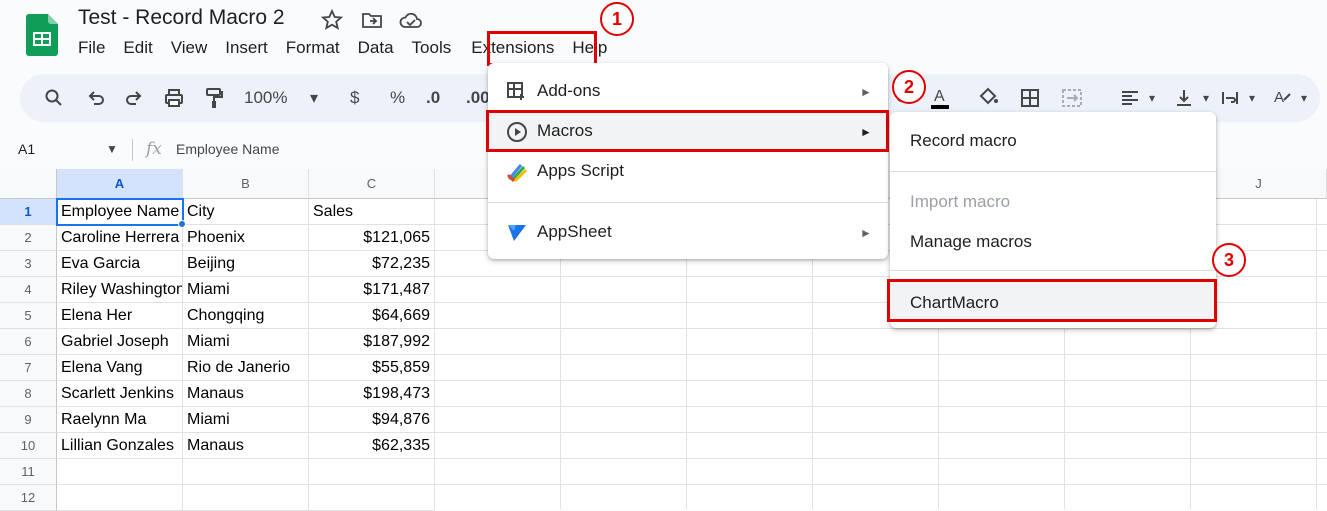  I want to click on row-header-4: 4, so click(28, 290).